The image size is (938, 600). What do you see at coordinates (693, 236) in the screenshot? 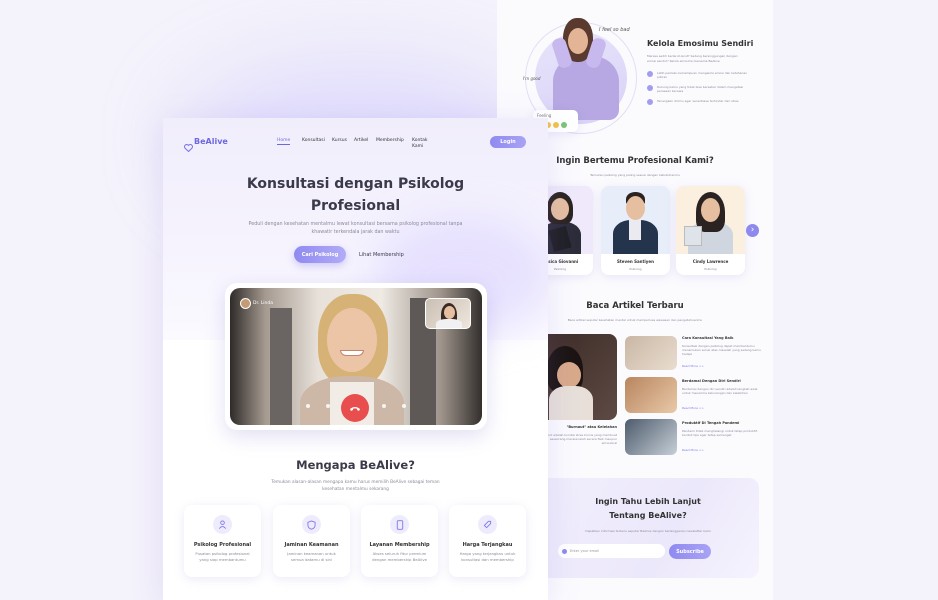
I see `laptop-icon` at bounding box center [693, 236].